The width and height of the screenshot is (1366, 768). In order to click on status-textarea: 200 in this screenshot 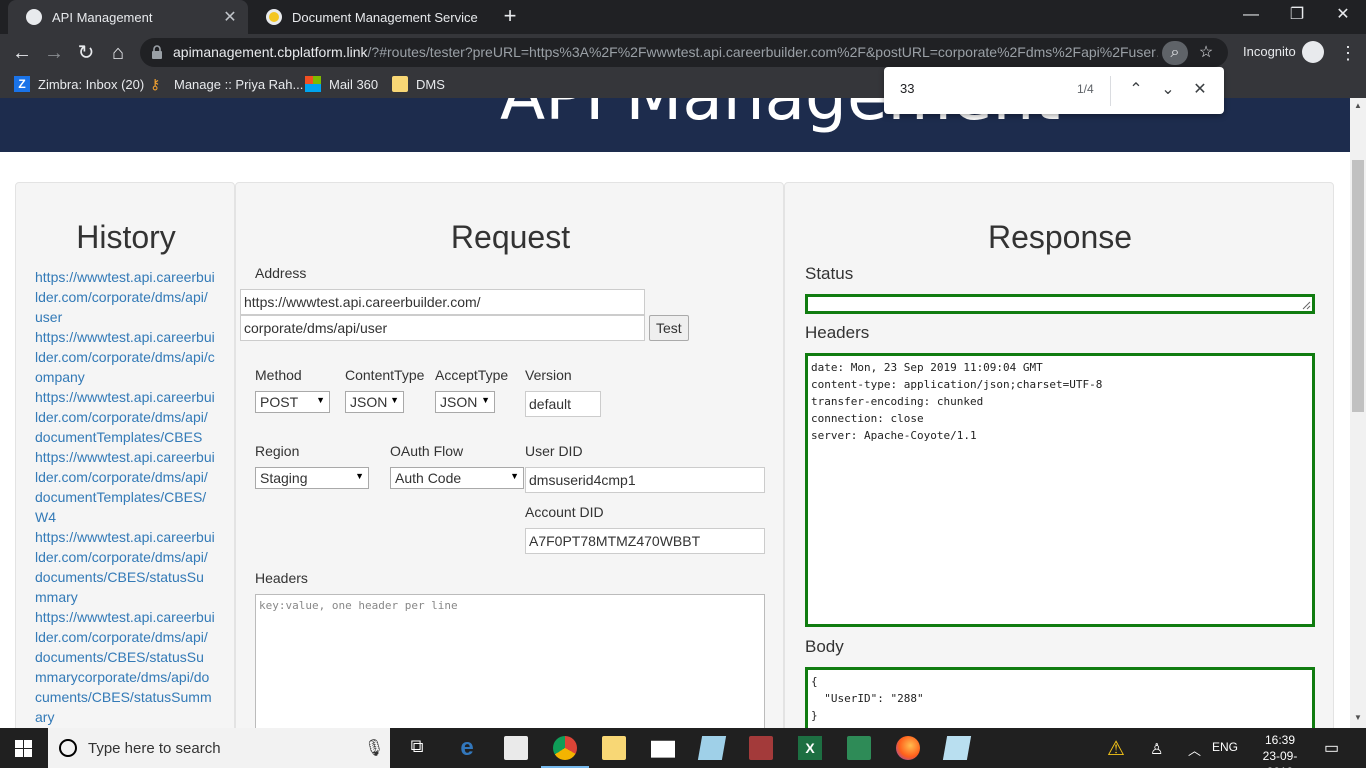, I will do `click(1060, 304)`.